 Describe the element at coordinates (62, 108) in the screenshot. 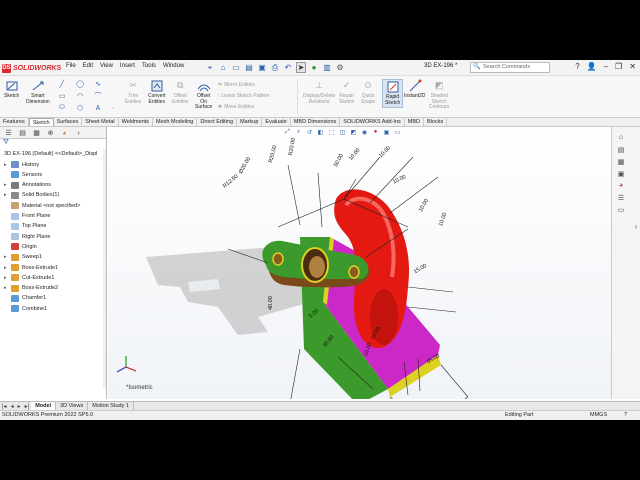

I see `slot-icon: ⬭` at that location.